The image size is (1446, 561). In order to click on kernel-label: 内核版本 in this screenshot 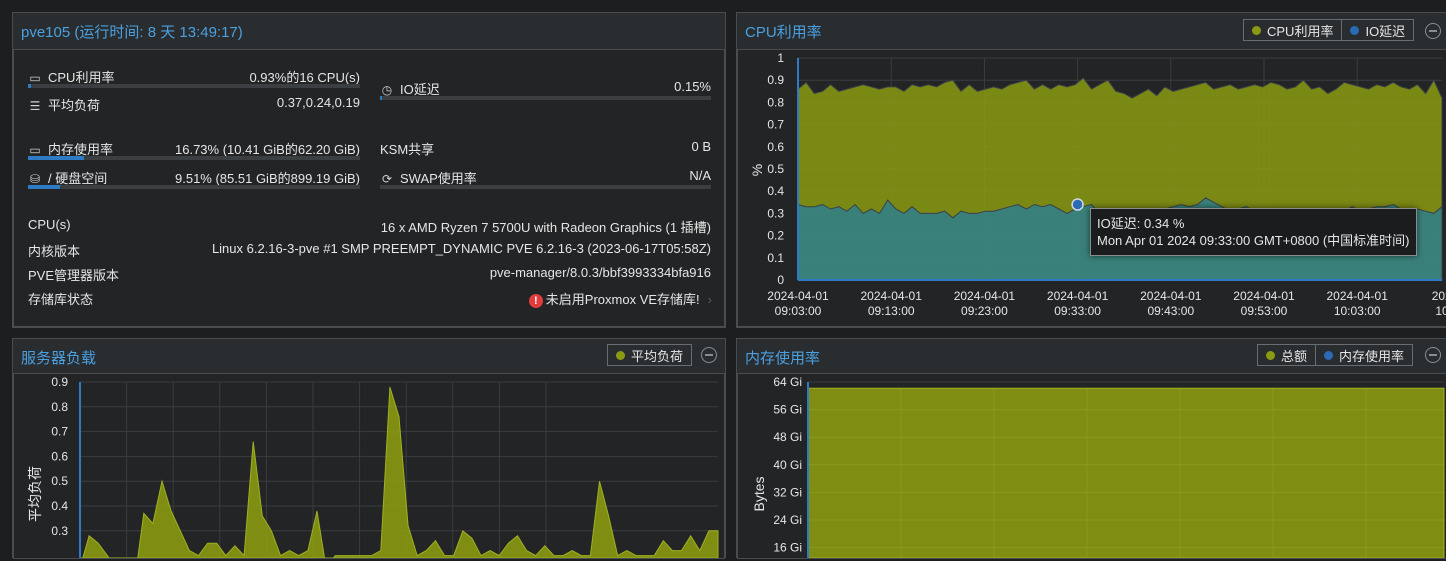, I will do `click(54, 251)`.